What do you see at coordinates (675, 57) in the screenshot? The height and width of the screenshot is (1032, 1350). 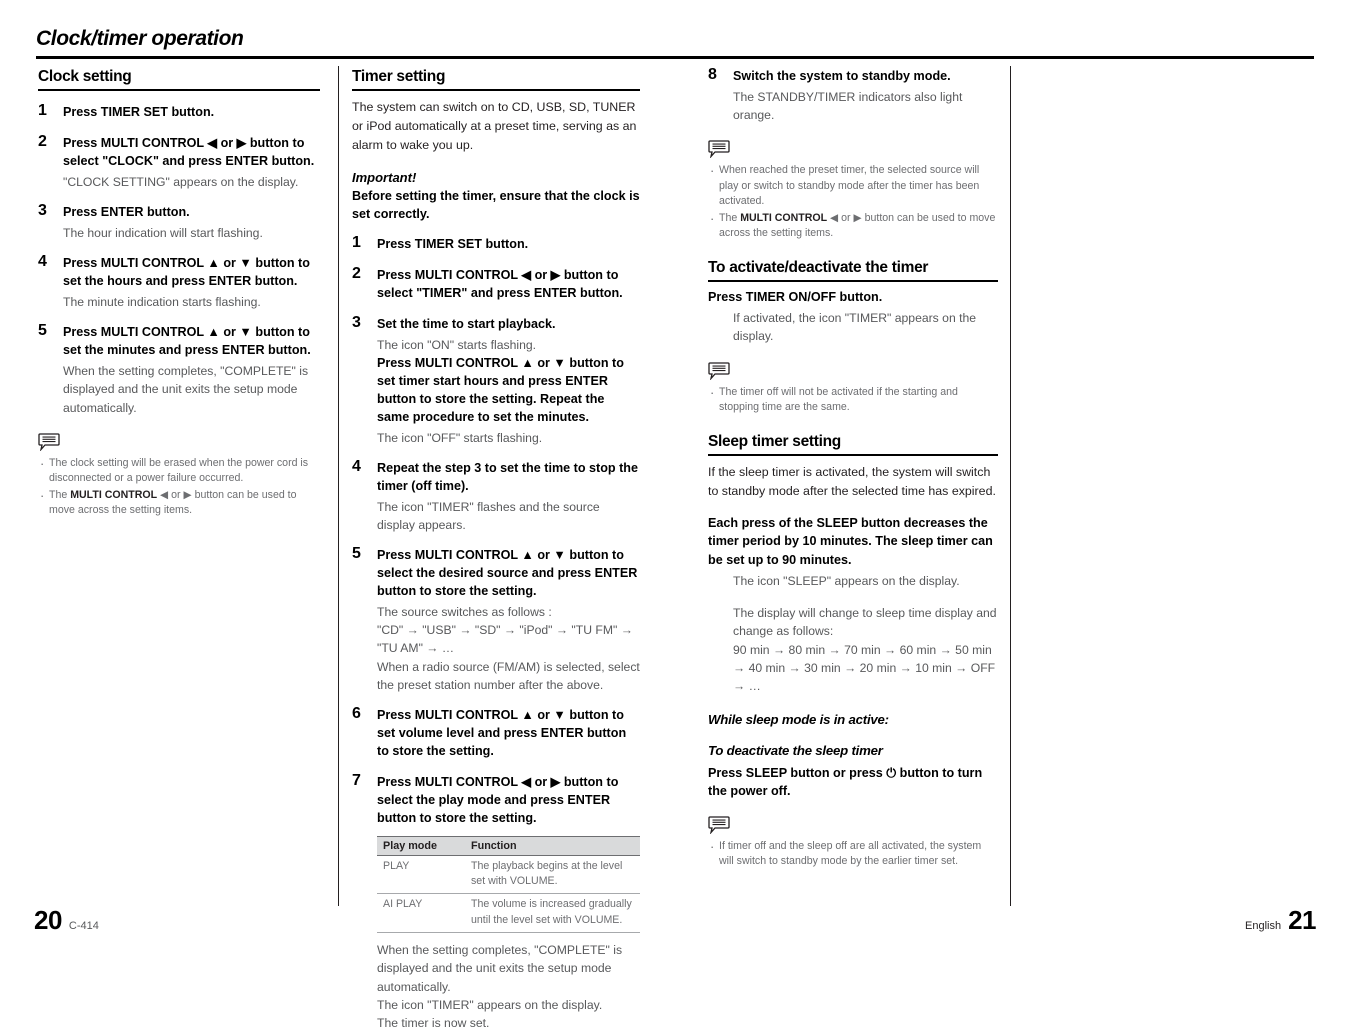 I see `header-rule` at bounding box center [675, 57].